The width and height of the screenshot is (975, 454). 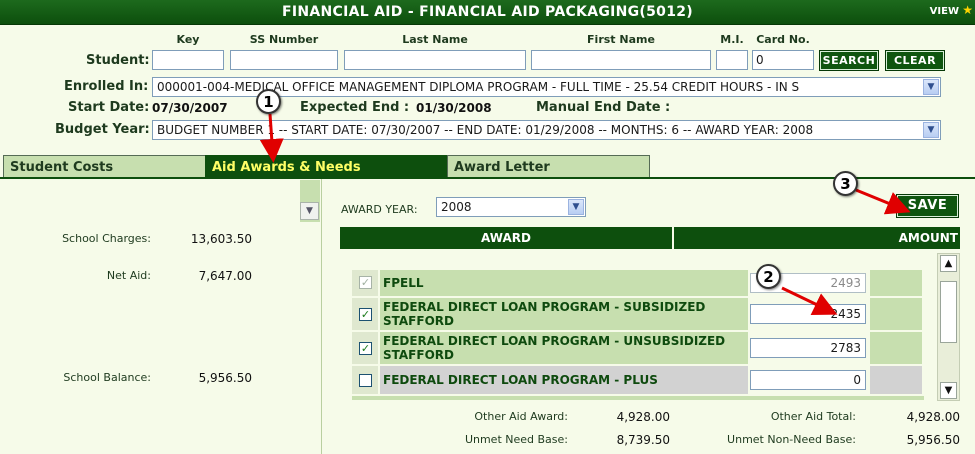 I want to click on other-aid-award-label: Other Aid Award:, so click(x=521, y=416).